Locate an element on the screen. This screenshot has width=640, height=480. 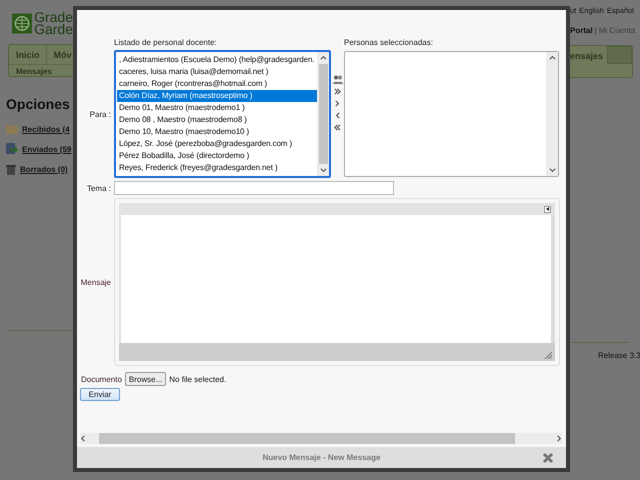
list-item: Pérez Bobadilla, José (directordemo ) is located at coordinates (217, 156).